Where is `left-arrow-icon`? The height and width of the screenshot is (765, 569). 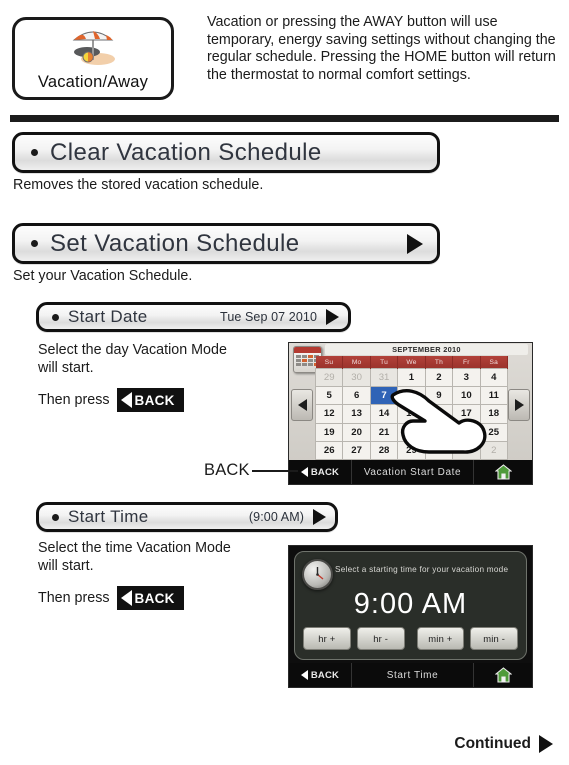
left-arrow-icon is located at coordinates (302, 405).